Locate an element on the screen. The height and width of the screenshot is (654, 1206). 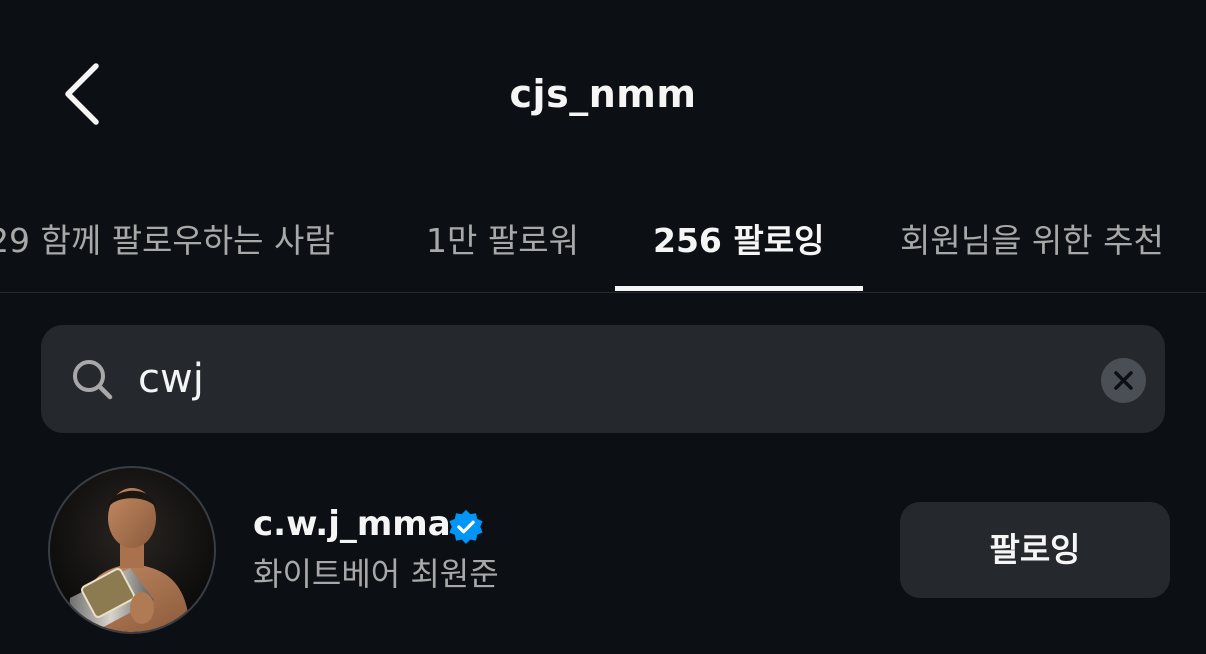
tab-mutual-followers: 29 함께 팔로우하는 사람 is located at coordinates (167, 241).